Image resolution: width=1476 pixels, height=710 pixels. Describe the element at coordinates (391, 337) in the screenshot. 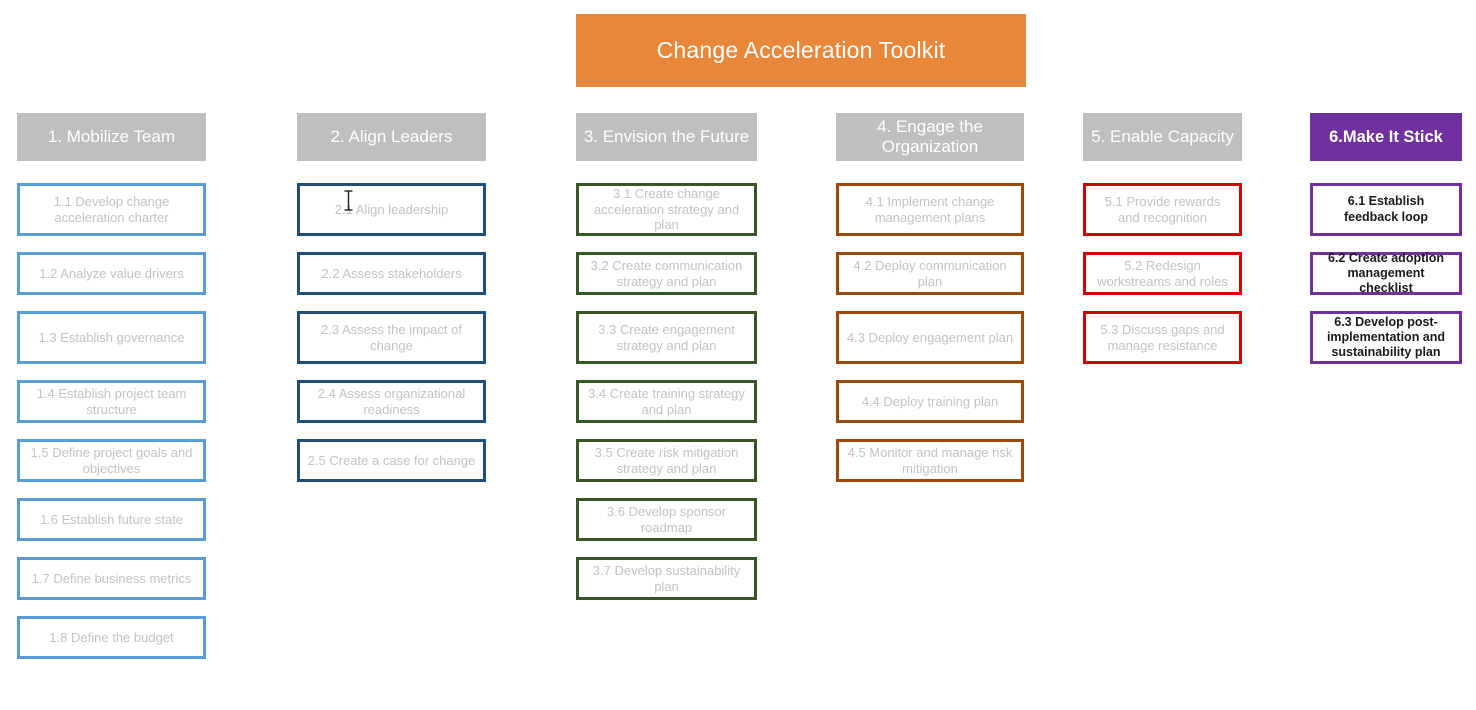

I see `task-card: 2.3 Assess the impact of change` at that location.